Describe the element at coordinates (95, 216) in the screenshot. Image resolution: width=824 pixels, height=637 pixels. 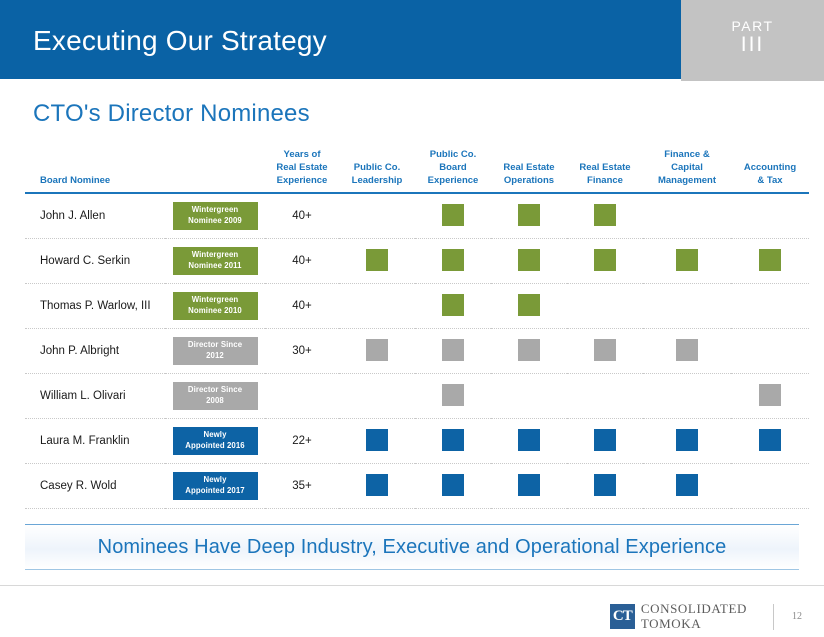
I see `nominee-name: John J. Allen` at that location.